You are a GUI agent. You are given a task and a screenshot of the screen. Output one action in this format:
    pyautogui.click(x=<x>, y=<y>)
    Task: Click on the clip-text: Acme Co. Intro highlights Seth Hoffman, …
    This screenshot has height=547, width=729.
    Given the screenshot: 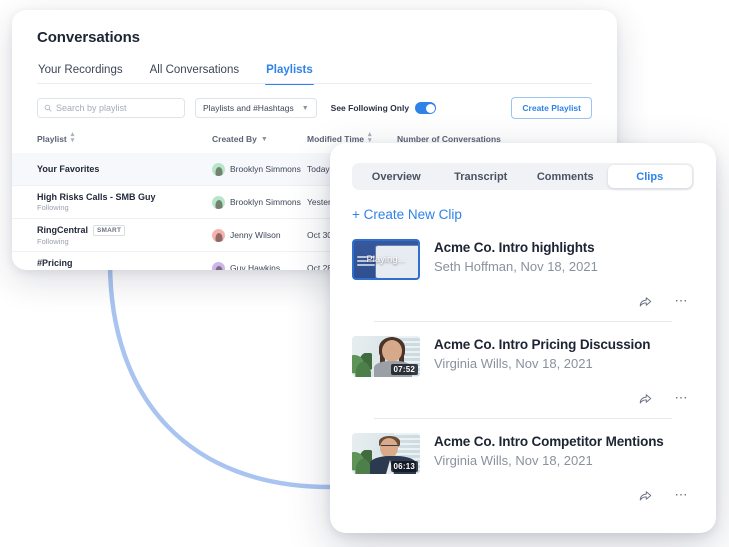 What is the action you would take?
    pyautogui.click(x=516, y=256)
    